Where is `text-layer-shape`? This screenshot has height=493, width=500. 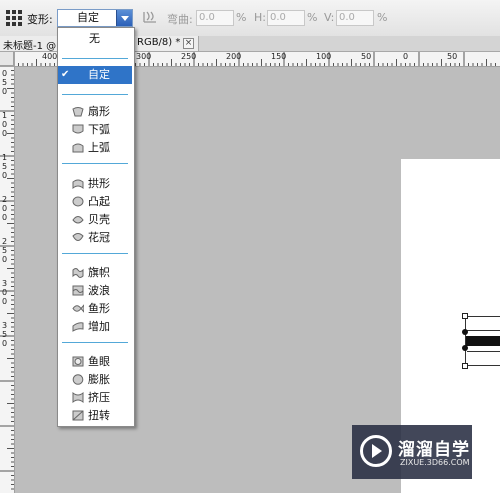
text-layer-shape is located at coordinates (483, 341).